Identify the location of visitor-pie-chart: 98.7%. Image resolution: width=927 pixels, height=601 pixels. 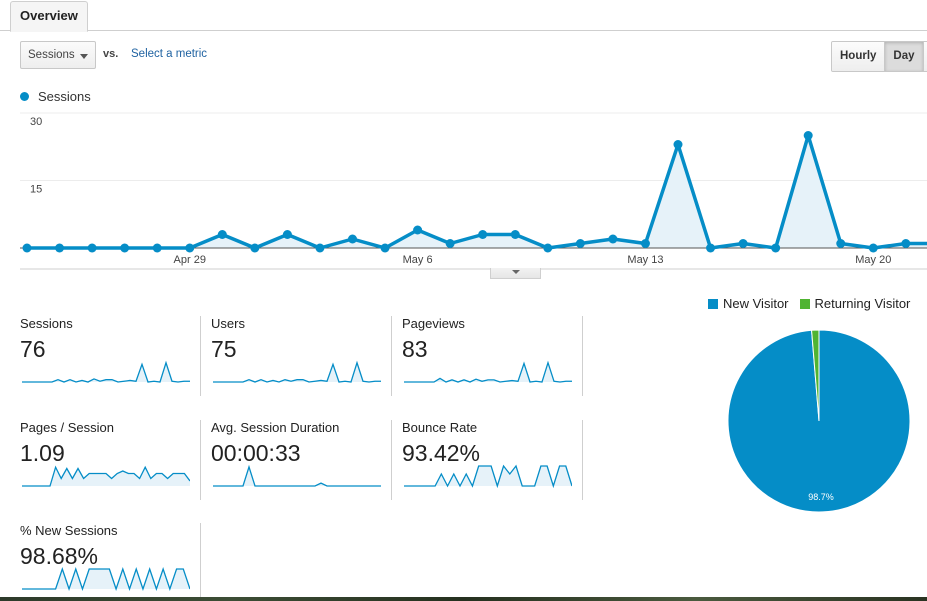
(819, 421).